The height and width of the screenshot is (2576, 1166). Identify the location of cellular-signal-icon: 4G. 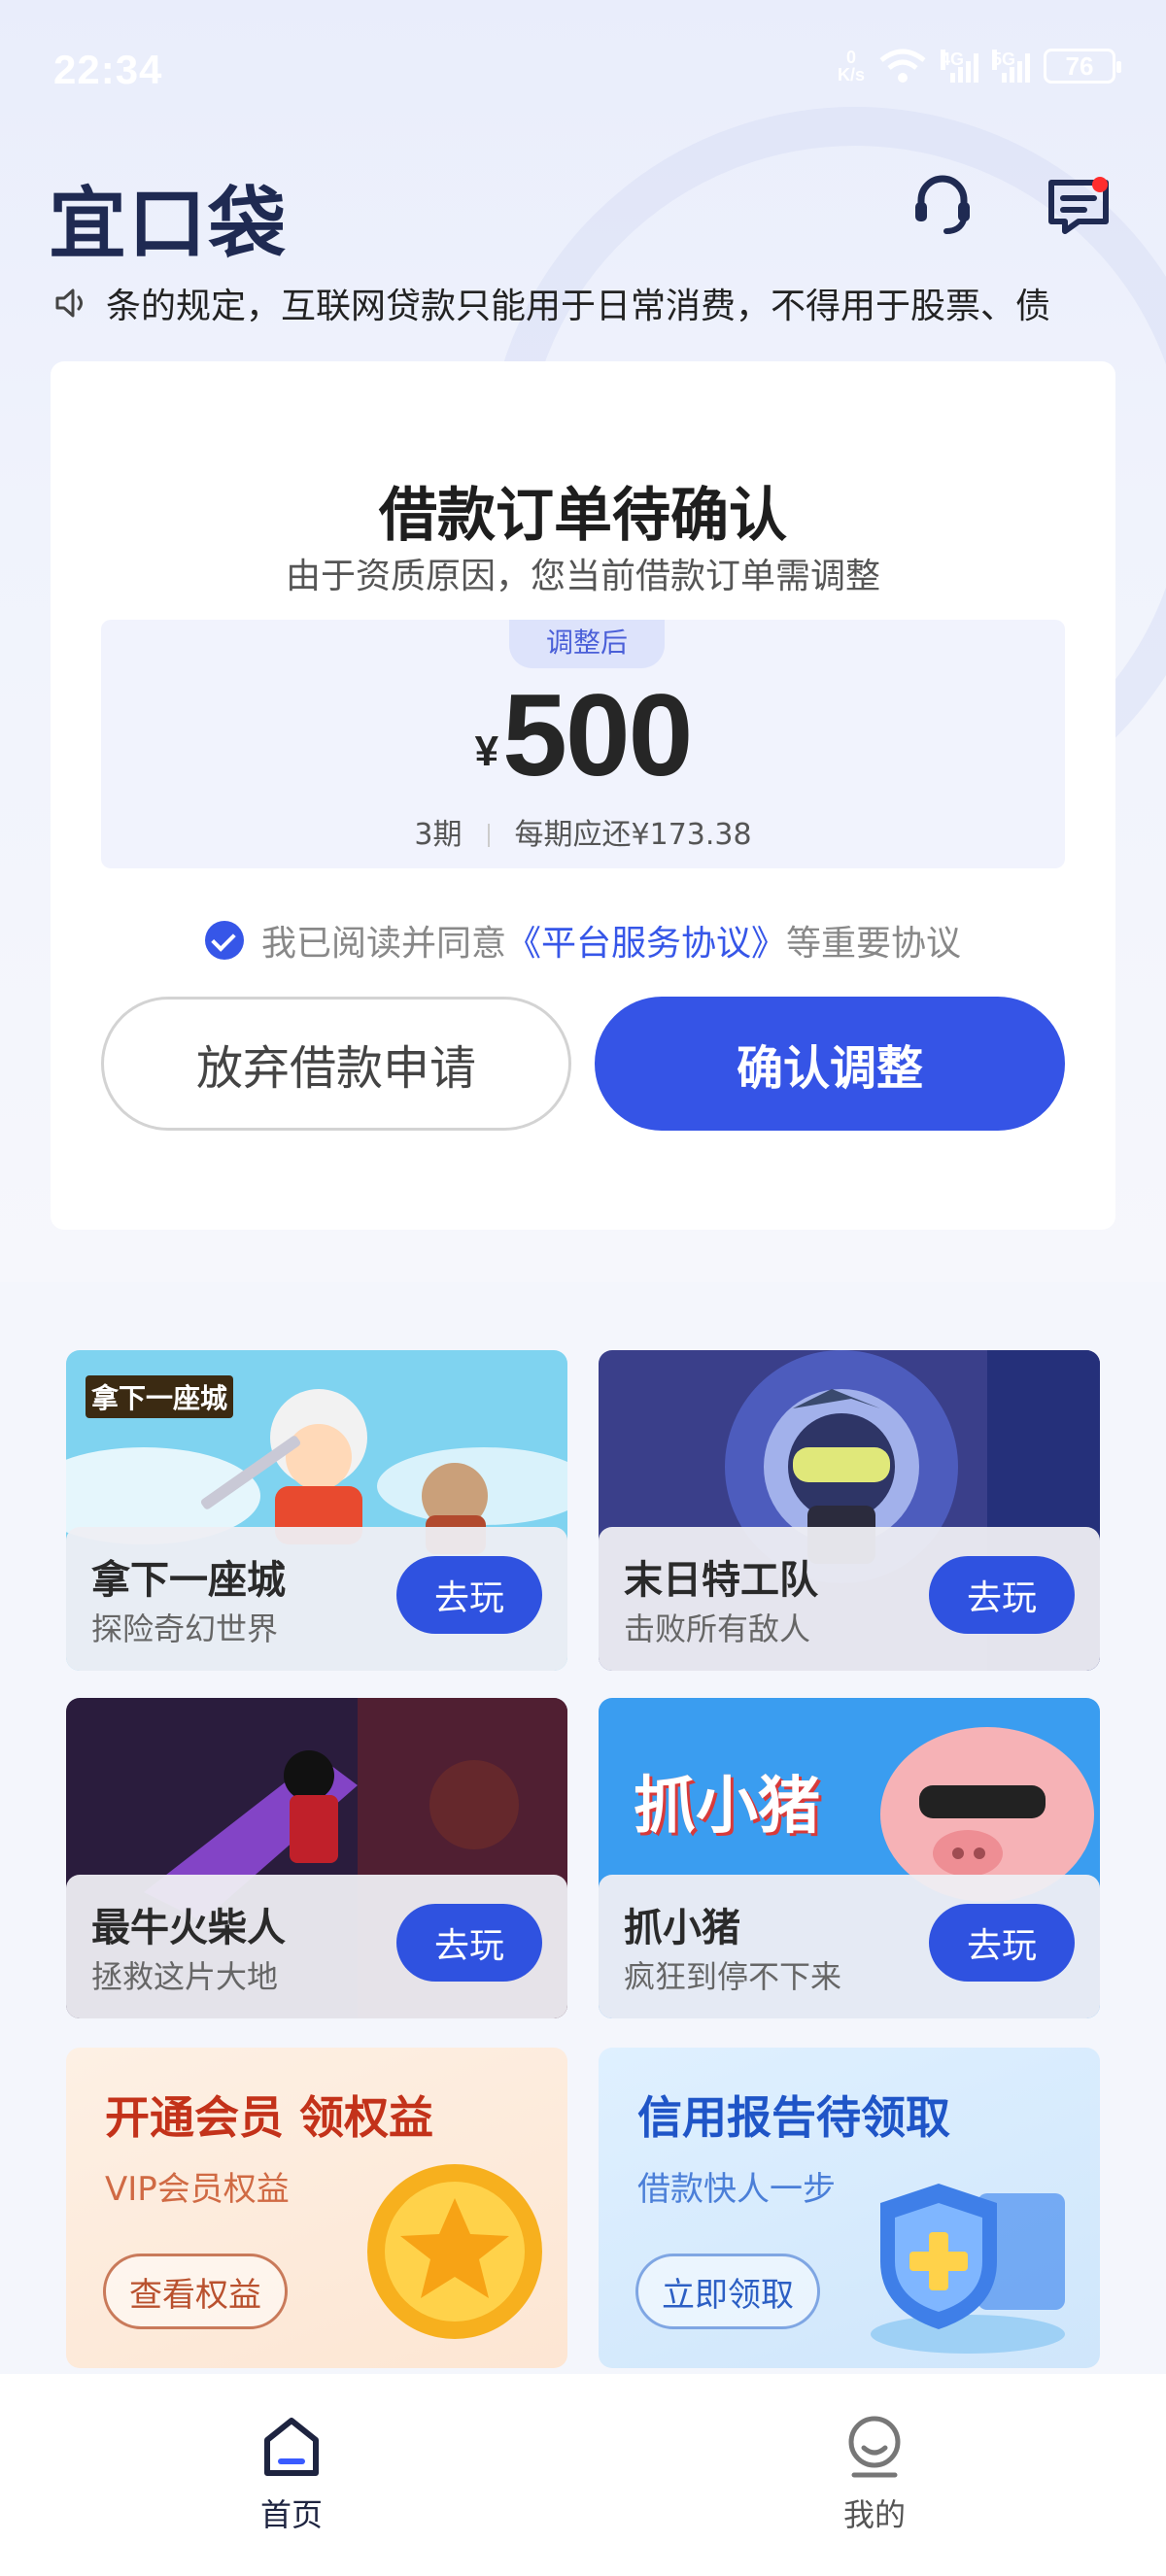
(959, 66).